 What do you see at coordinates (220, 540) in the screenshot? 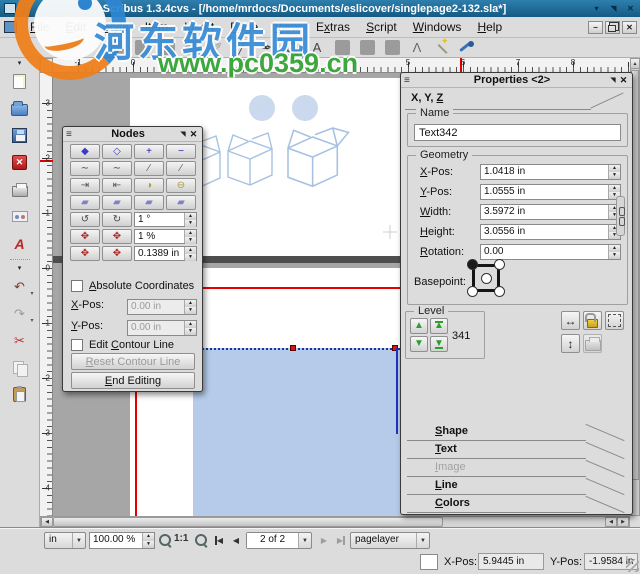
I see `first-page-button` at bounding box center [220, 540].